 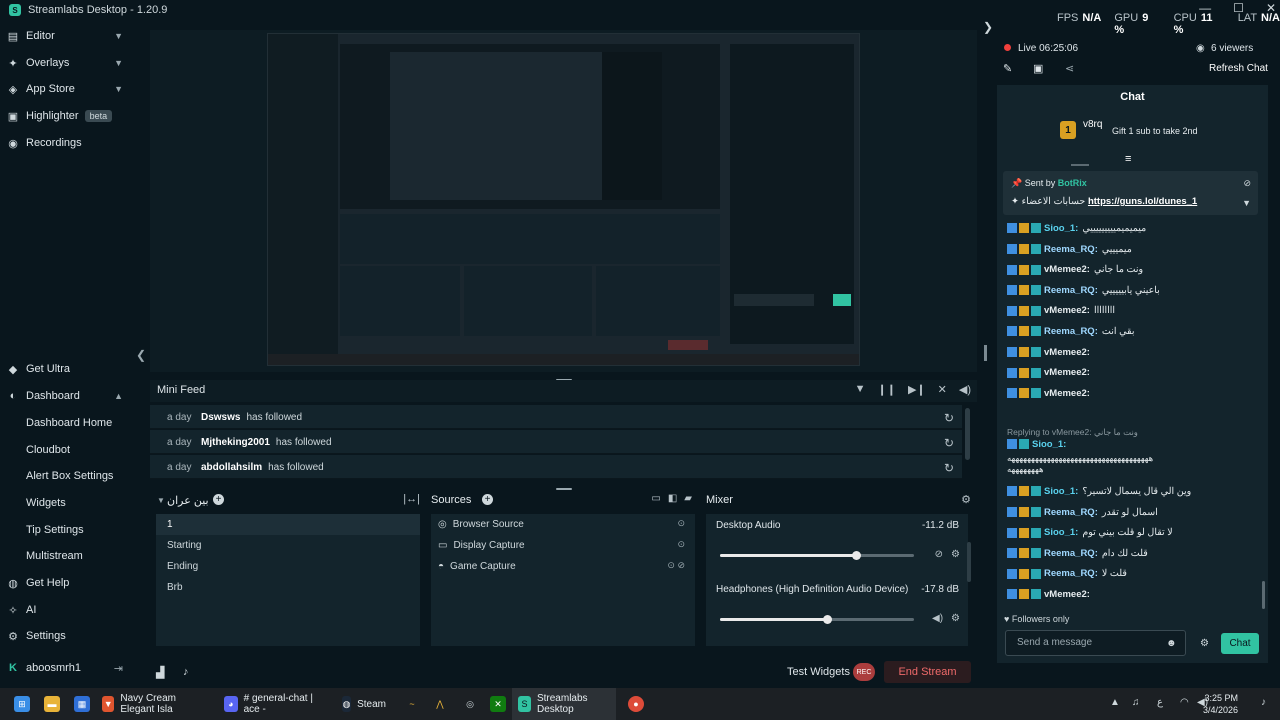 What do you see at coordinates (563, 566) in the screenshot?
I see `source-item: ◓ Game Capture ⊙ ⊘` at bounding box center [563, 566].